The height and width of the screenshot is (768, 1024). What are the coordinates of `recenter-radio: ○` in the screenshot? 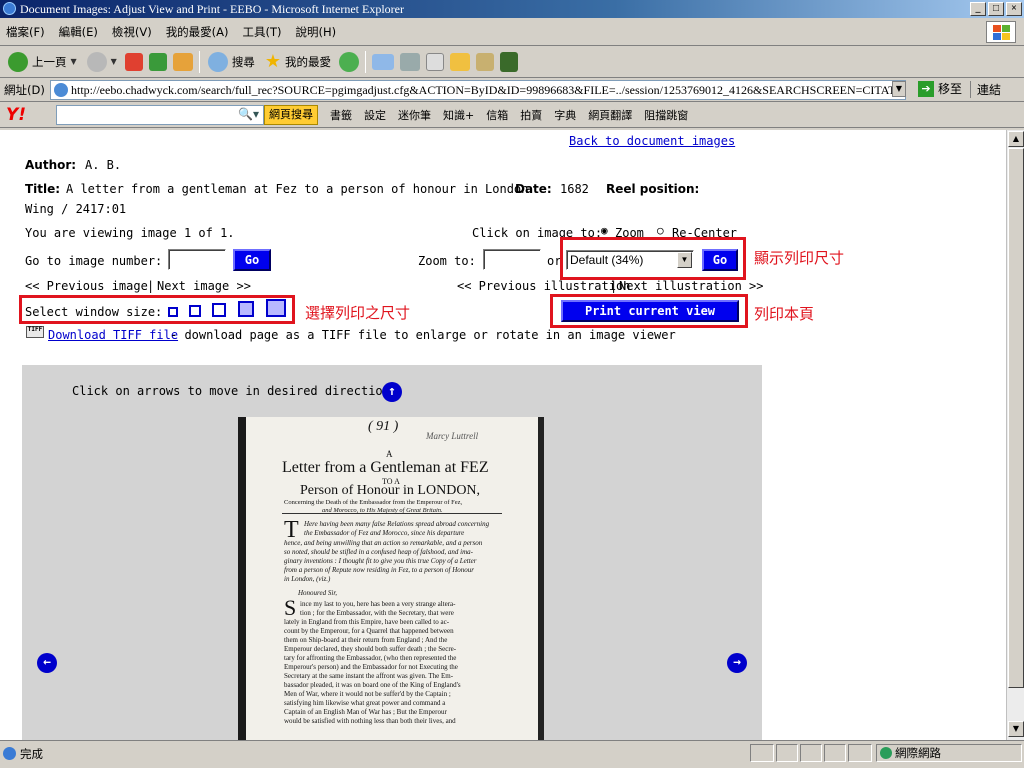 It's located at (660, 230).